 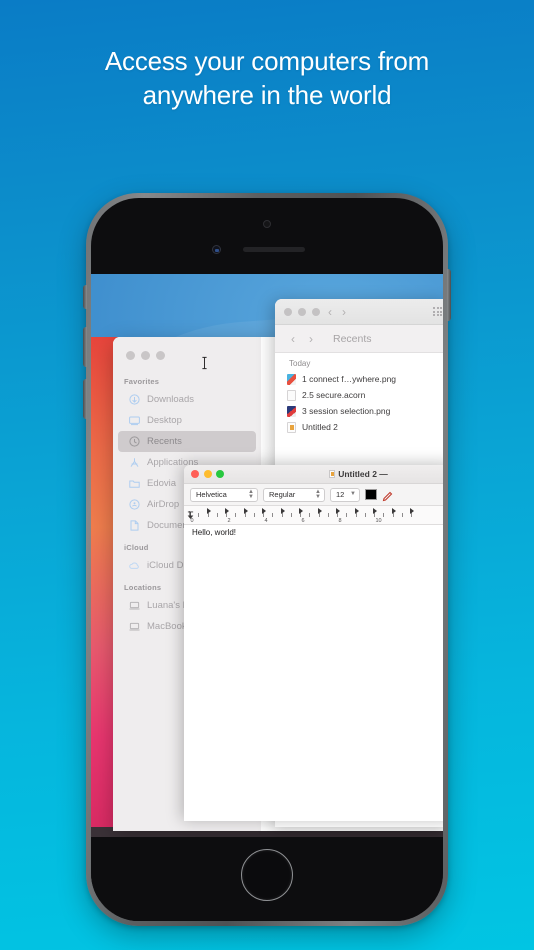 What do you see at coordinates (359, 395) in the screenshot?
I see `file-list-item: 2.5 secure.acorn` at bounding box center [359, 395].